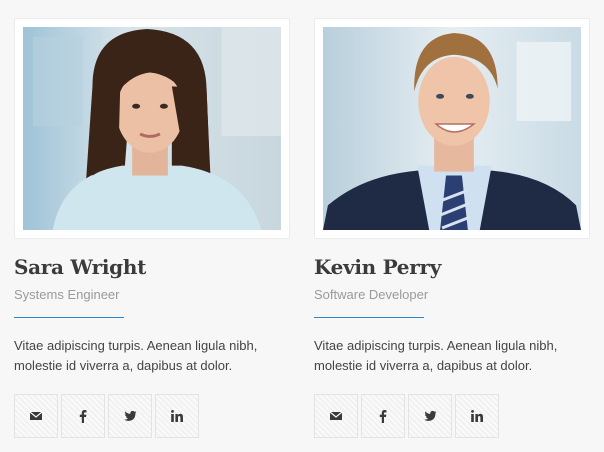  I want to click on member-role: Software Developer, so click(371, 294).